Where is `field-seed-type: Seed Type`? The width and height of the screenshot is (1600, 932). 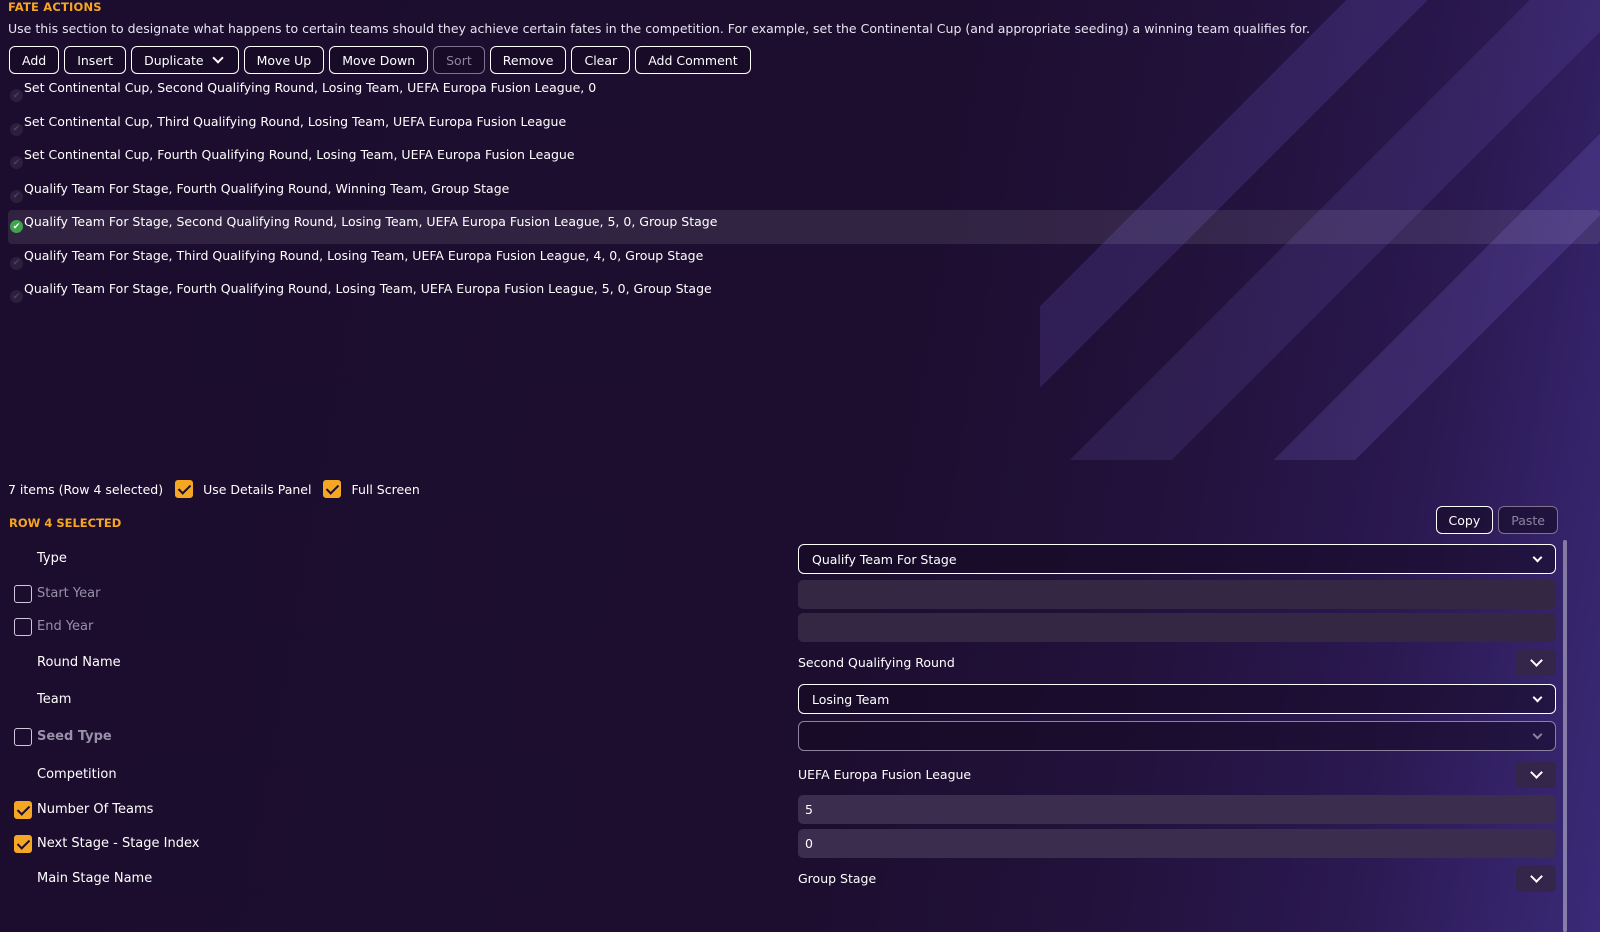
field-seed-type: Seed Type is located at coordinates (800, 737).